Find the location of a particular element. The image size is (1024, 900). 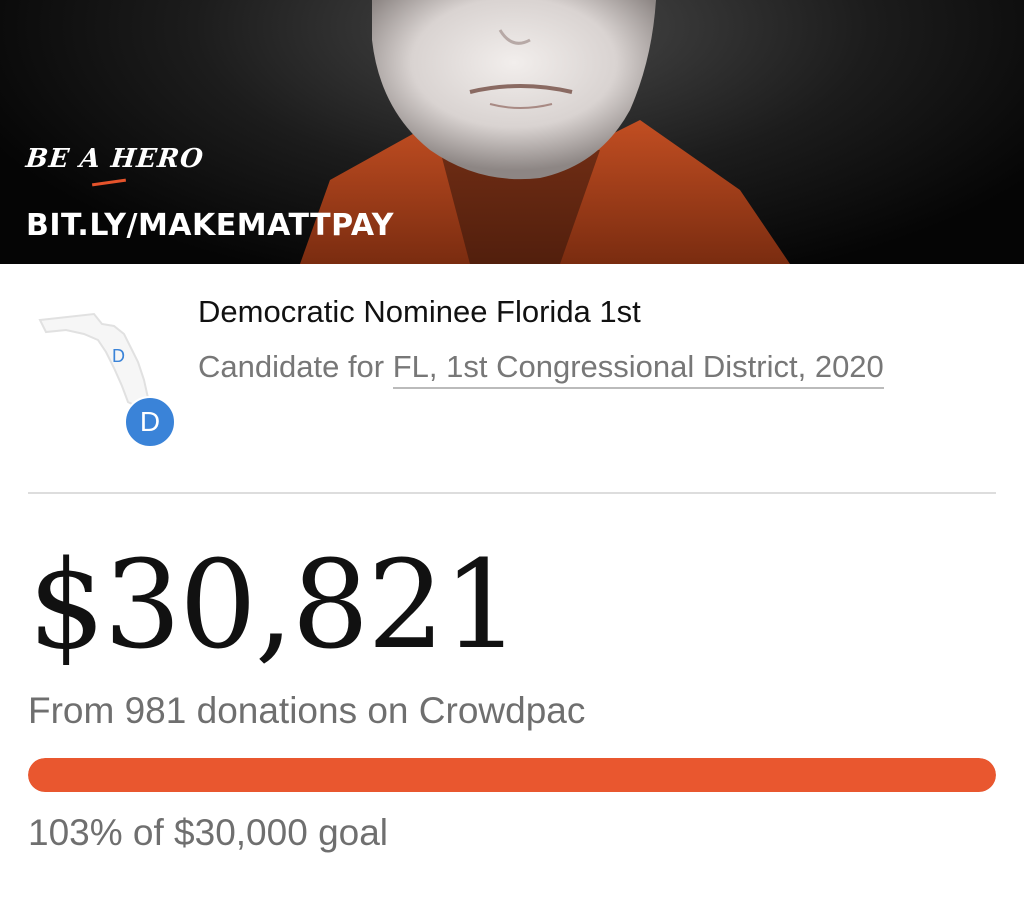

donations-count: From 981 donations on Crowdpac is located at coordinates (307, 710).